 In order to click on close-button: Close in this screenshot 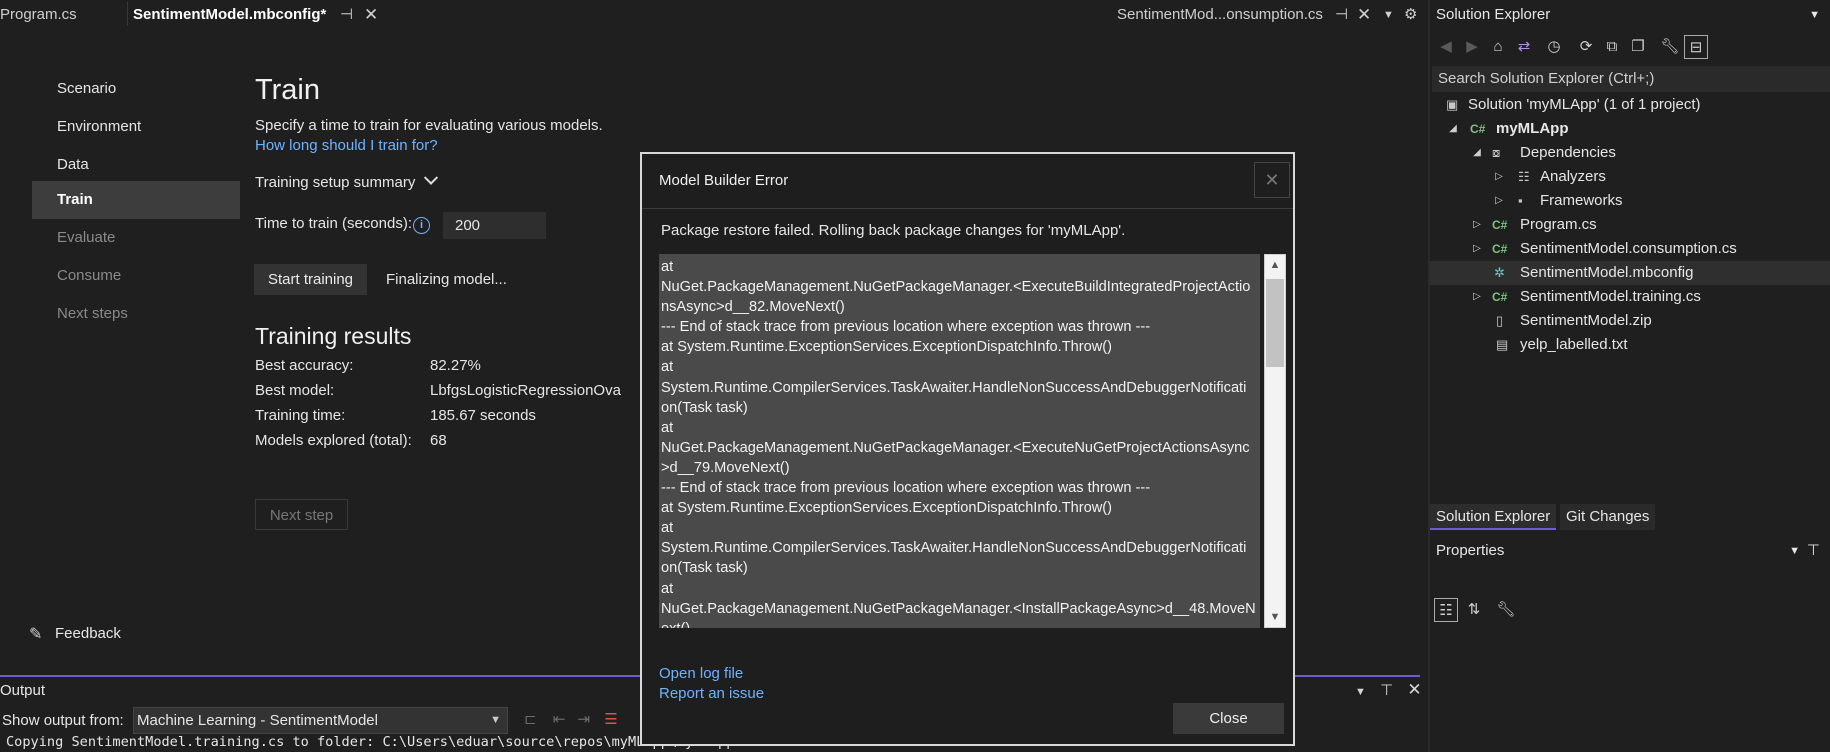, I will do `click(1228, 718)`.